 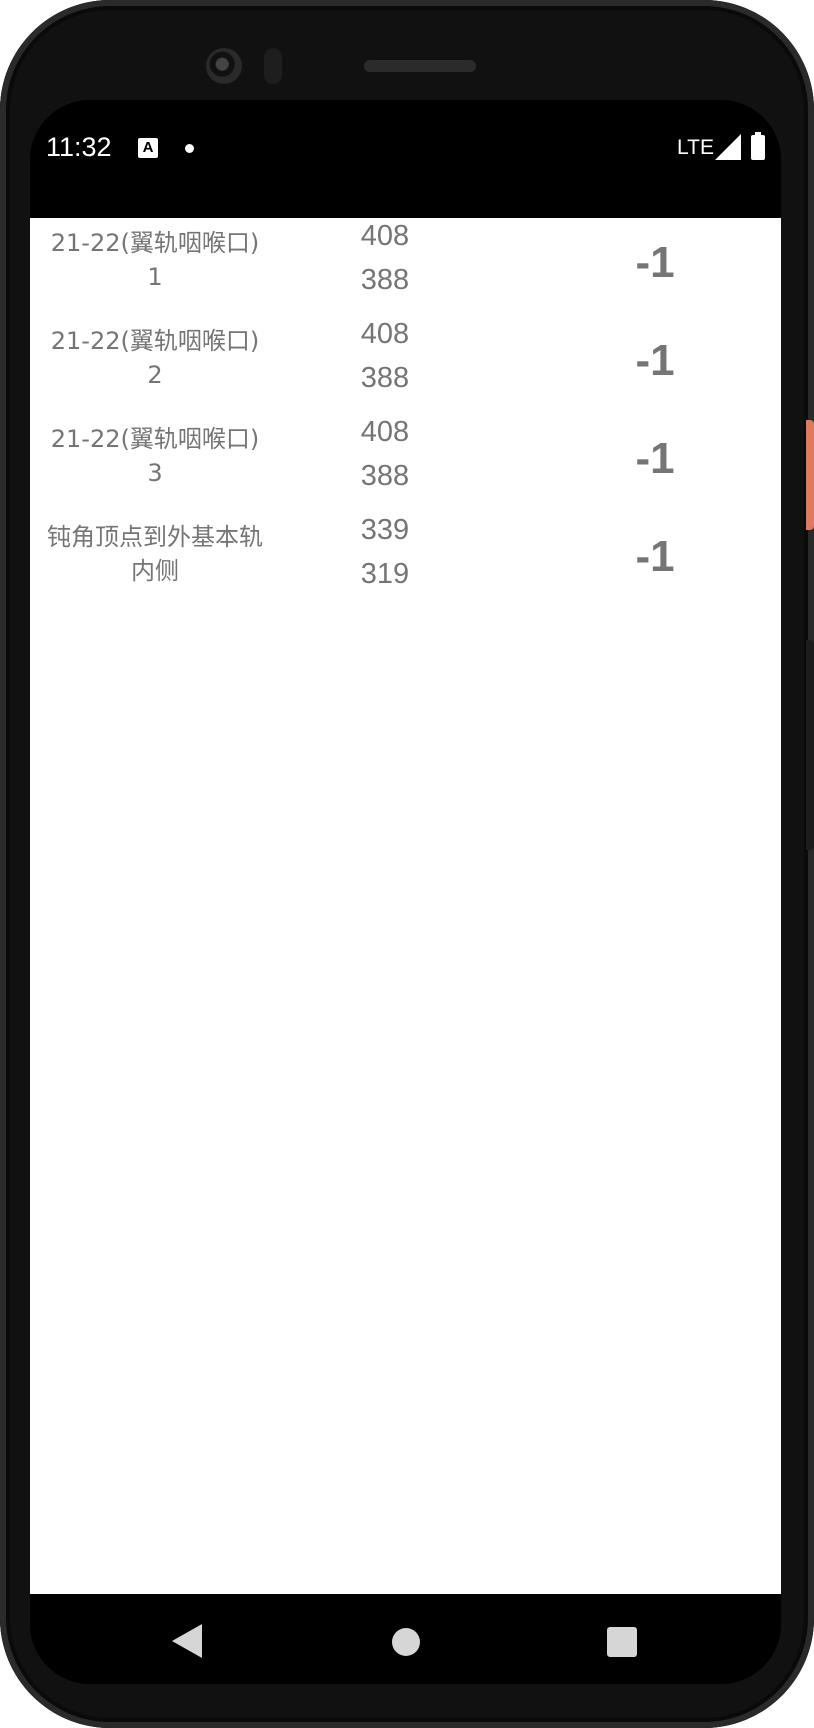 What do you see at coordinates (406, 1642) in the screenshot?
I see `home-circle-icon` at bounding box center [406, 1642].